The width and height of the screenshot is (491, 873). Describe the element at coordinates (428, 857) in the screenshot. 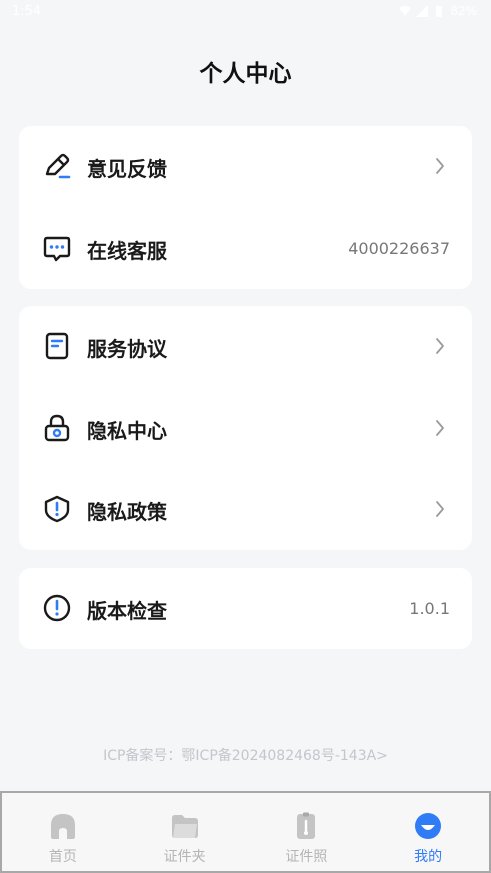

I see `tab-label: 我的` at that location.